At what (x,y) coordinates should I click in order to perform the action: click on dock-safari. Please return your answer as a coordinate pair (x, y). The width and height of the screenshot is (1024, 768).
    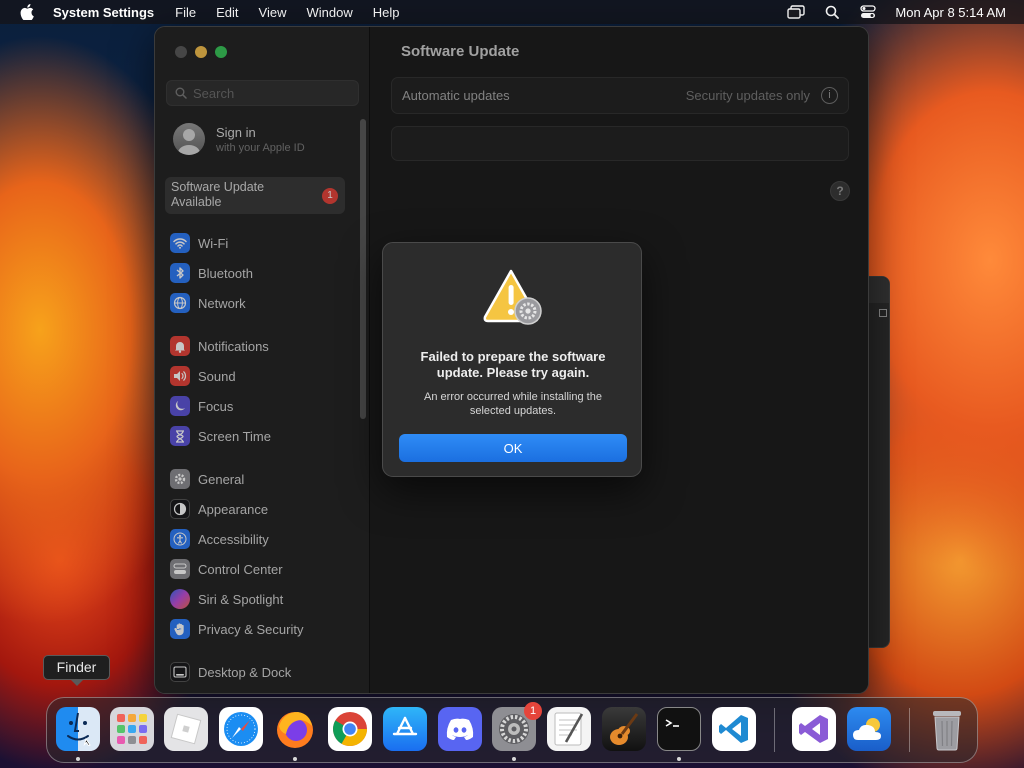
    Looking at the image, I should click on (241, 729).